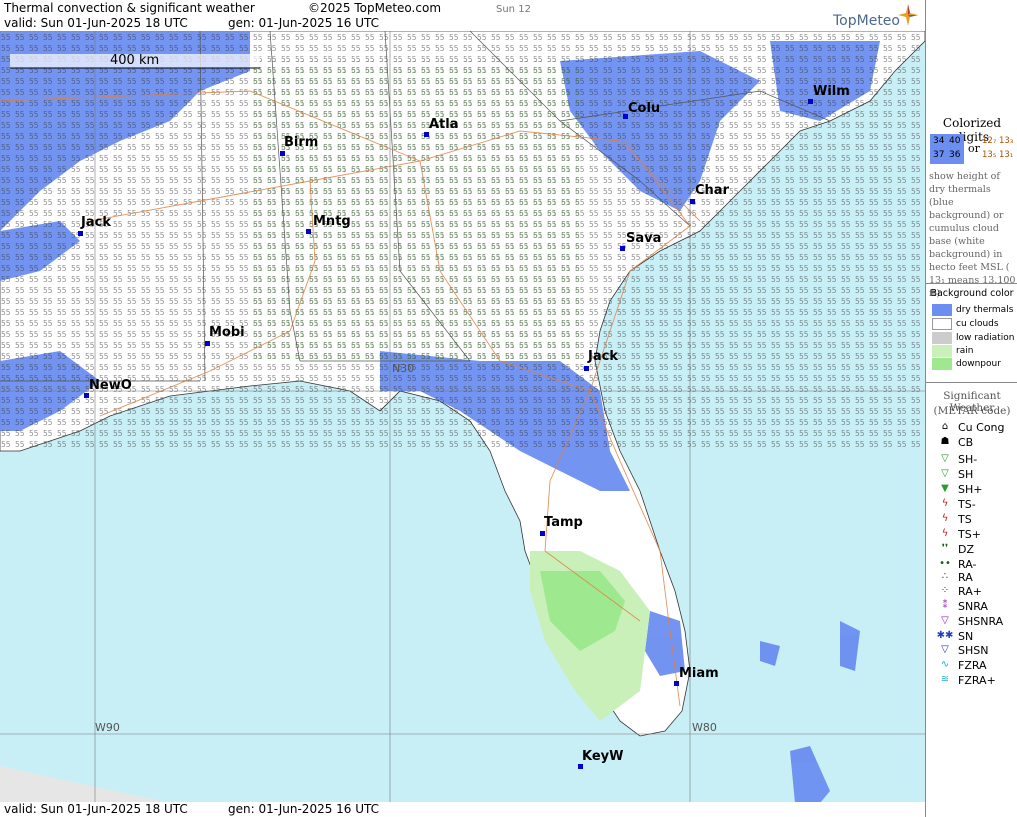  What do you see at coordinates (974, 364) in the screenshot?
I see `legend-bg-downpour: downpour` at bounding box center [974, 364].